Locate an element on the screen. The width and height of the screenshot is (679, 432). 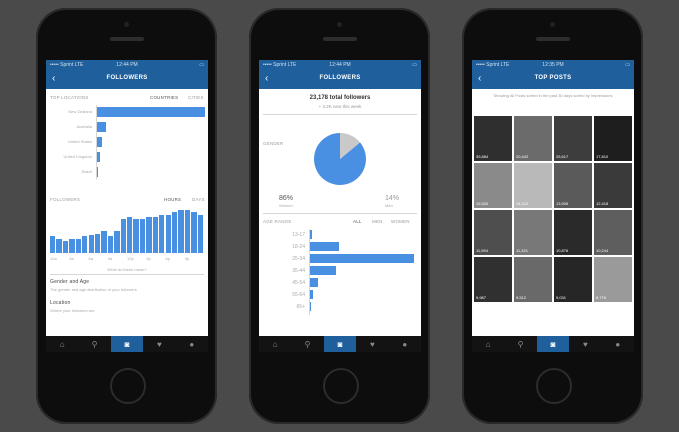
gender-age-title: Gender and Age is located at coordinates (69, 282).